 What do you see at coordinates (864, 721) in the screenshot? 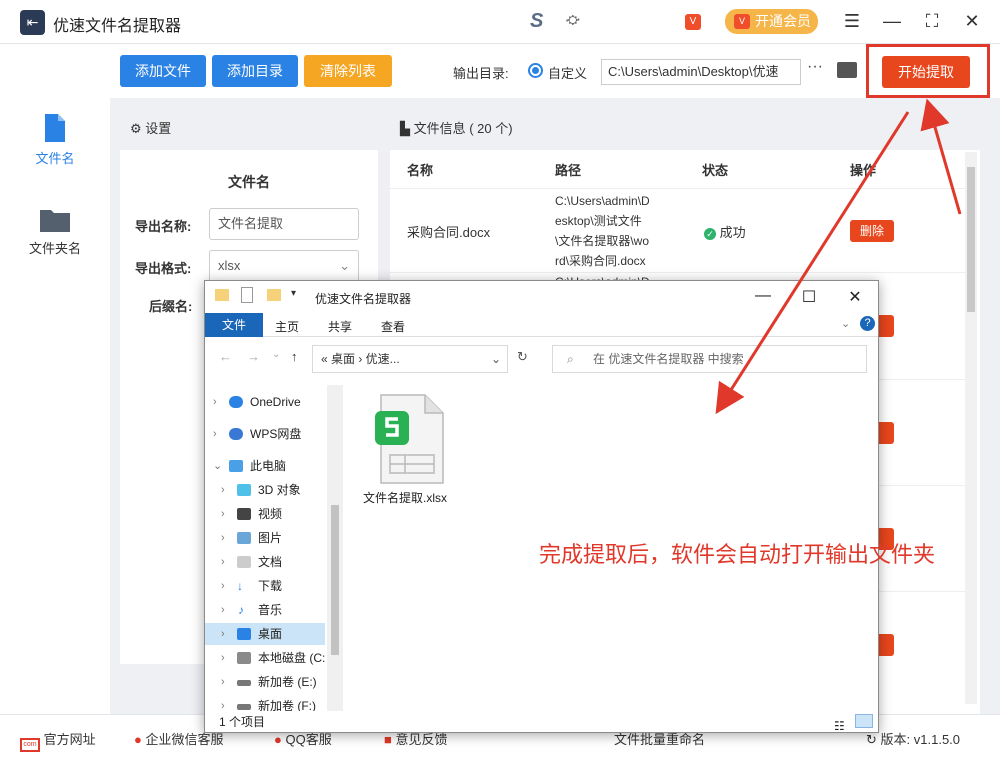
I see `large-icons-view-icon` at bounding box center [864, 721].